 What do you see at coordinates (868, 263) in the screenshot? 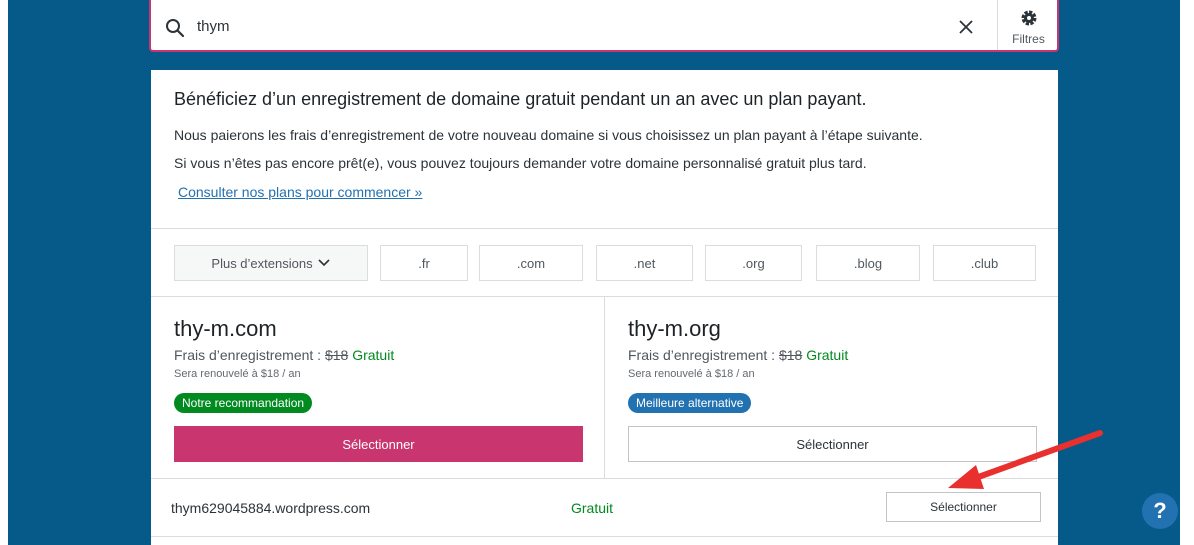
I see `tld-filter-blog: .blog` at bounding box center [868, 263].